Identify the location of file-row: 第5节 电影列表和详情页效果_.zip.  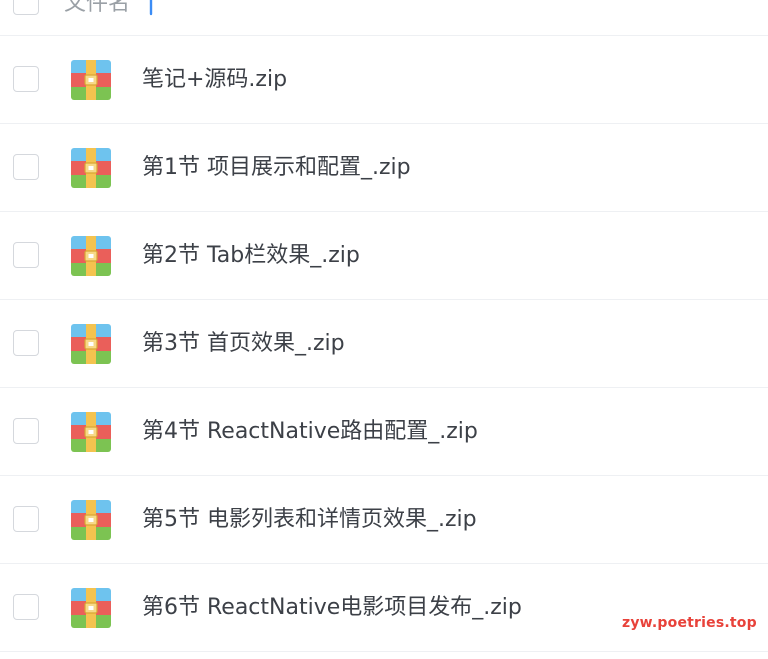
(384, 520).